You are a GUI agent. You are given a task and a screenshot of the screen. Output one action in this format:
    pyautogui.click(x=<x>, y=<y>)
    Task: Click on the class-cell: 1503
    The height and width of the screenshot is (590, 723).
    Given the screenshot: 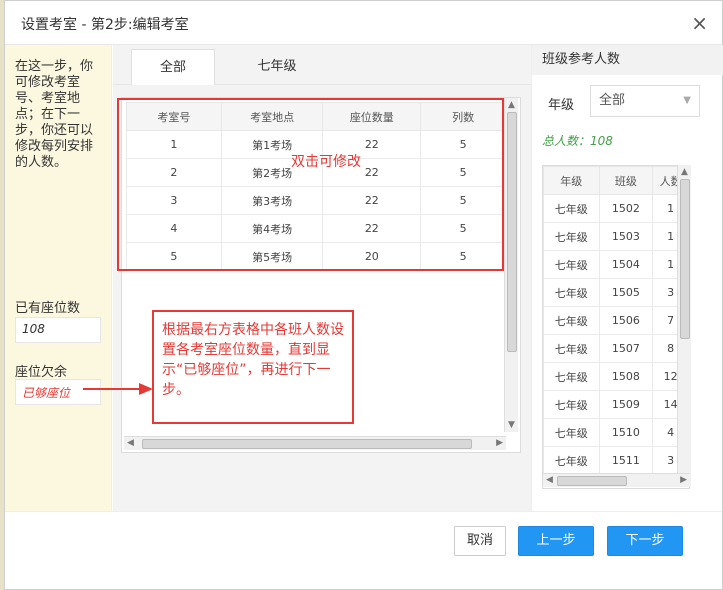 What is the action you would take?
    pyautogui.click(x=626, y=236)
    